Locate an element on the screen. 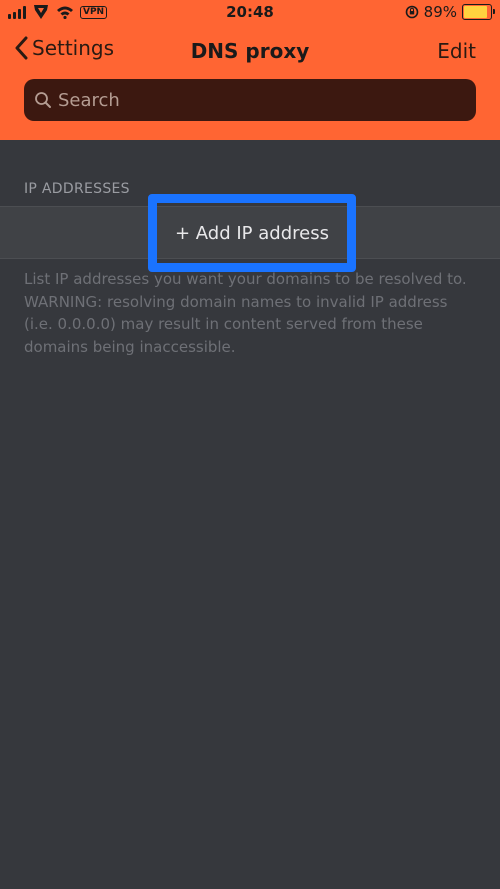 This screenshot has width=500, height=889. page-title: DNS proxy is located at coordinates (250, 51).